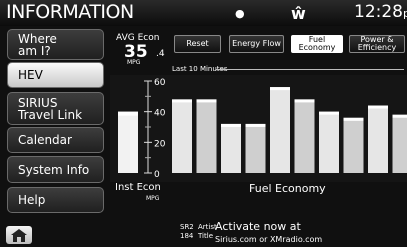  What do you see at coordinates (258, 226) in the screenshot?
I see `radio-message: Activate now at` at bounding box center [258, 226].